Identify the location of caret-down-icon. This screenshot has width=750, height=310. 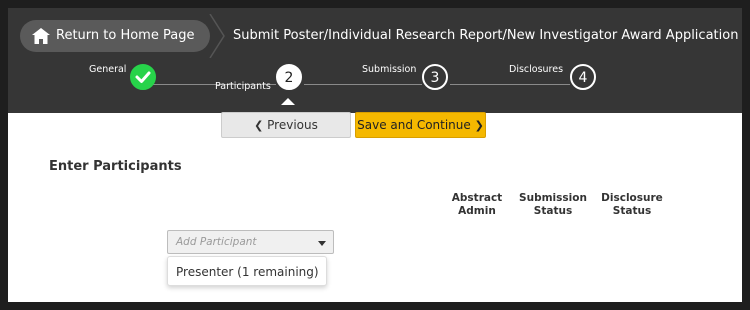
(322, 243).